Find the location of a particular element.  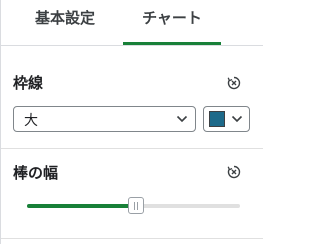

tab-chart: チャート is located at coordinates (172, 23).